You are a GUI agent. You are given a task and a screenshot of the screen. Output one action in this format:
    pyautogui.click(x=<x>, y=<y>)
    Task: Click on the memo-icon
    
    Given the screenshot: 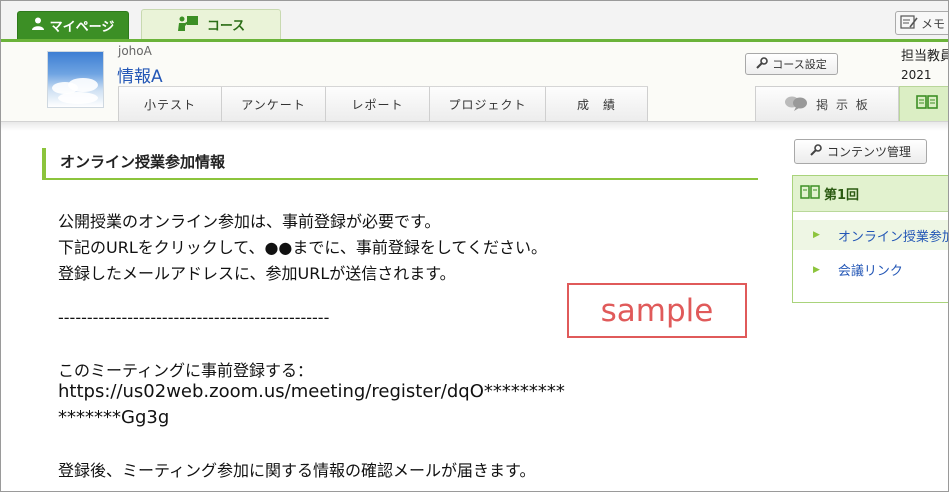 What is the action you would take?
    pyautogui.click(x=909, y=23)
    